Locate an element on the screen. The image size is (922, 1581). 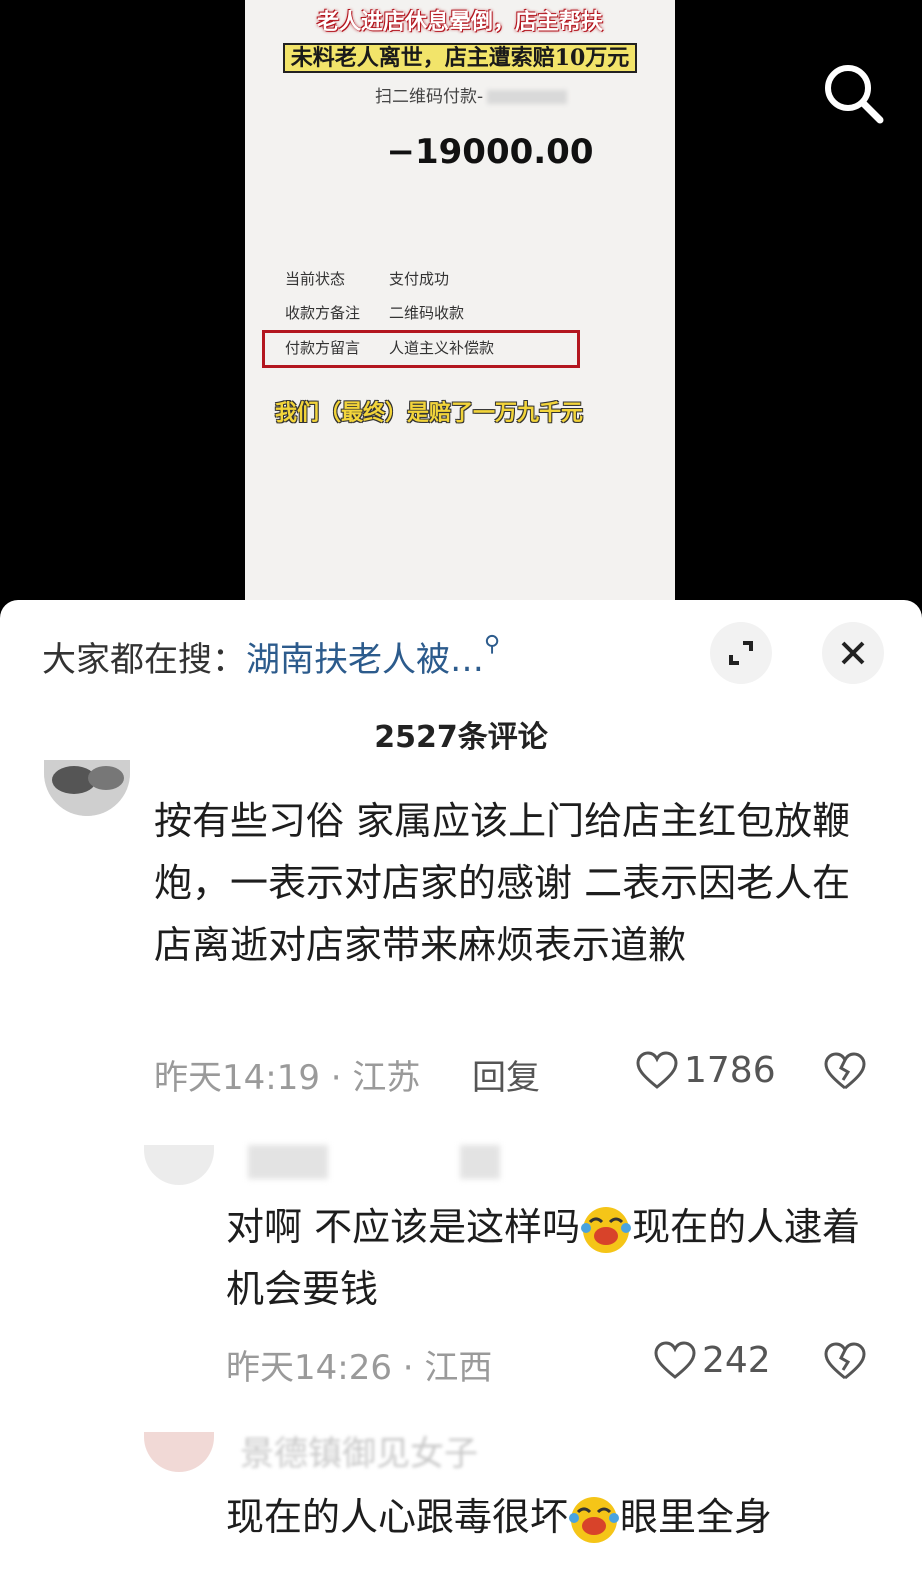
reply-text: 现在的人心跟毒很坏 眼里全身 is located at coordinates (551, 1517).